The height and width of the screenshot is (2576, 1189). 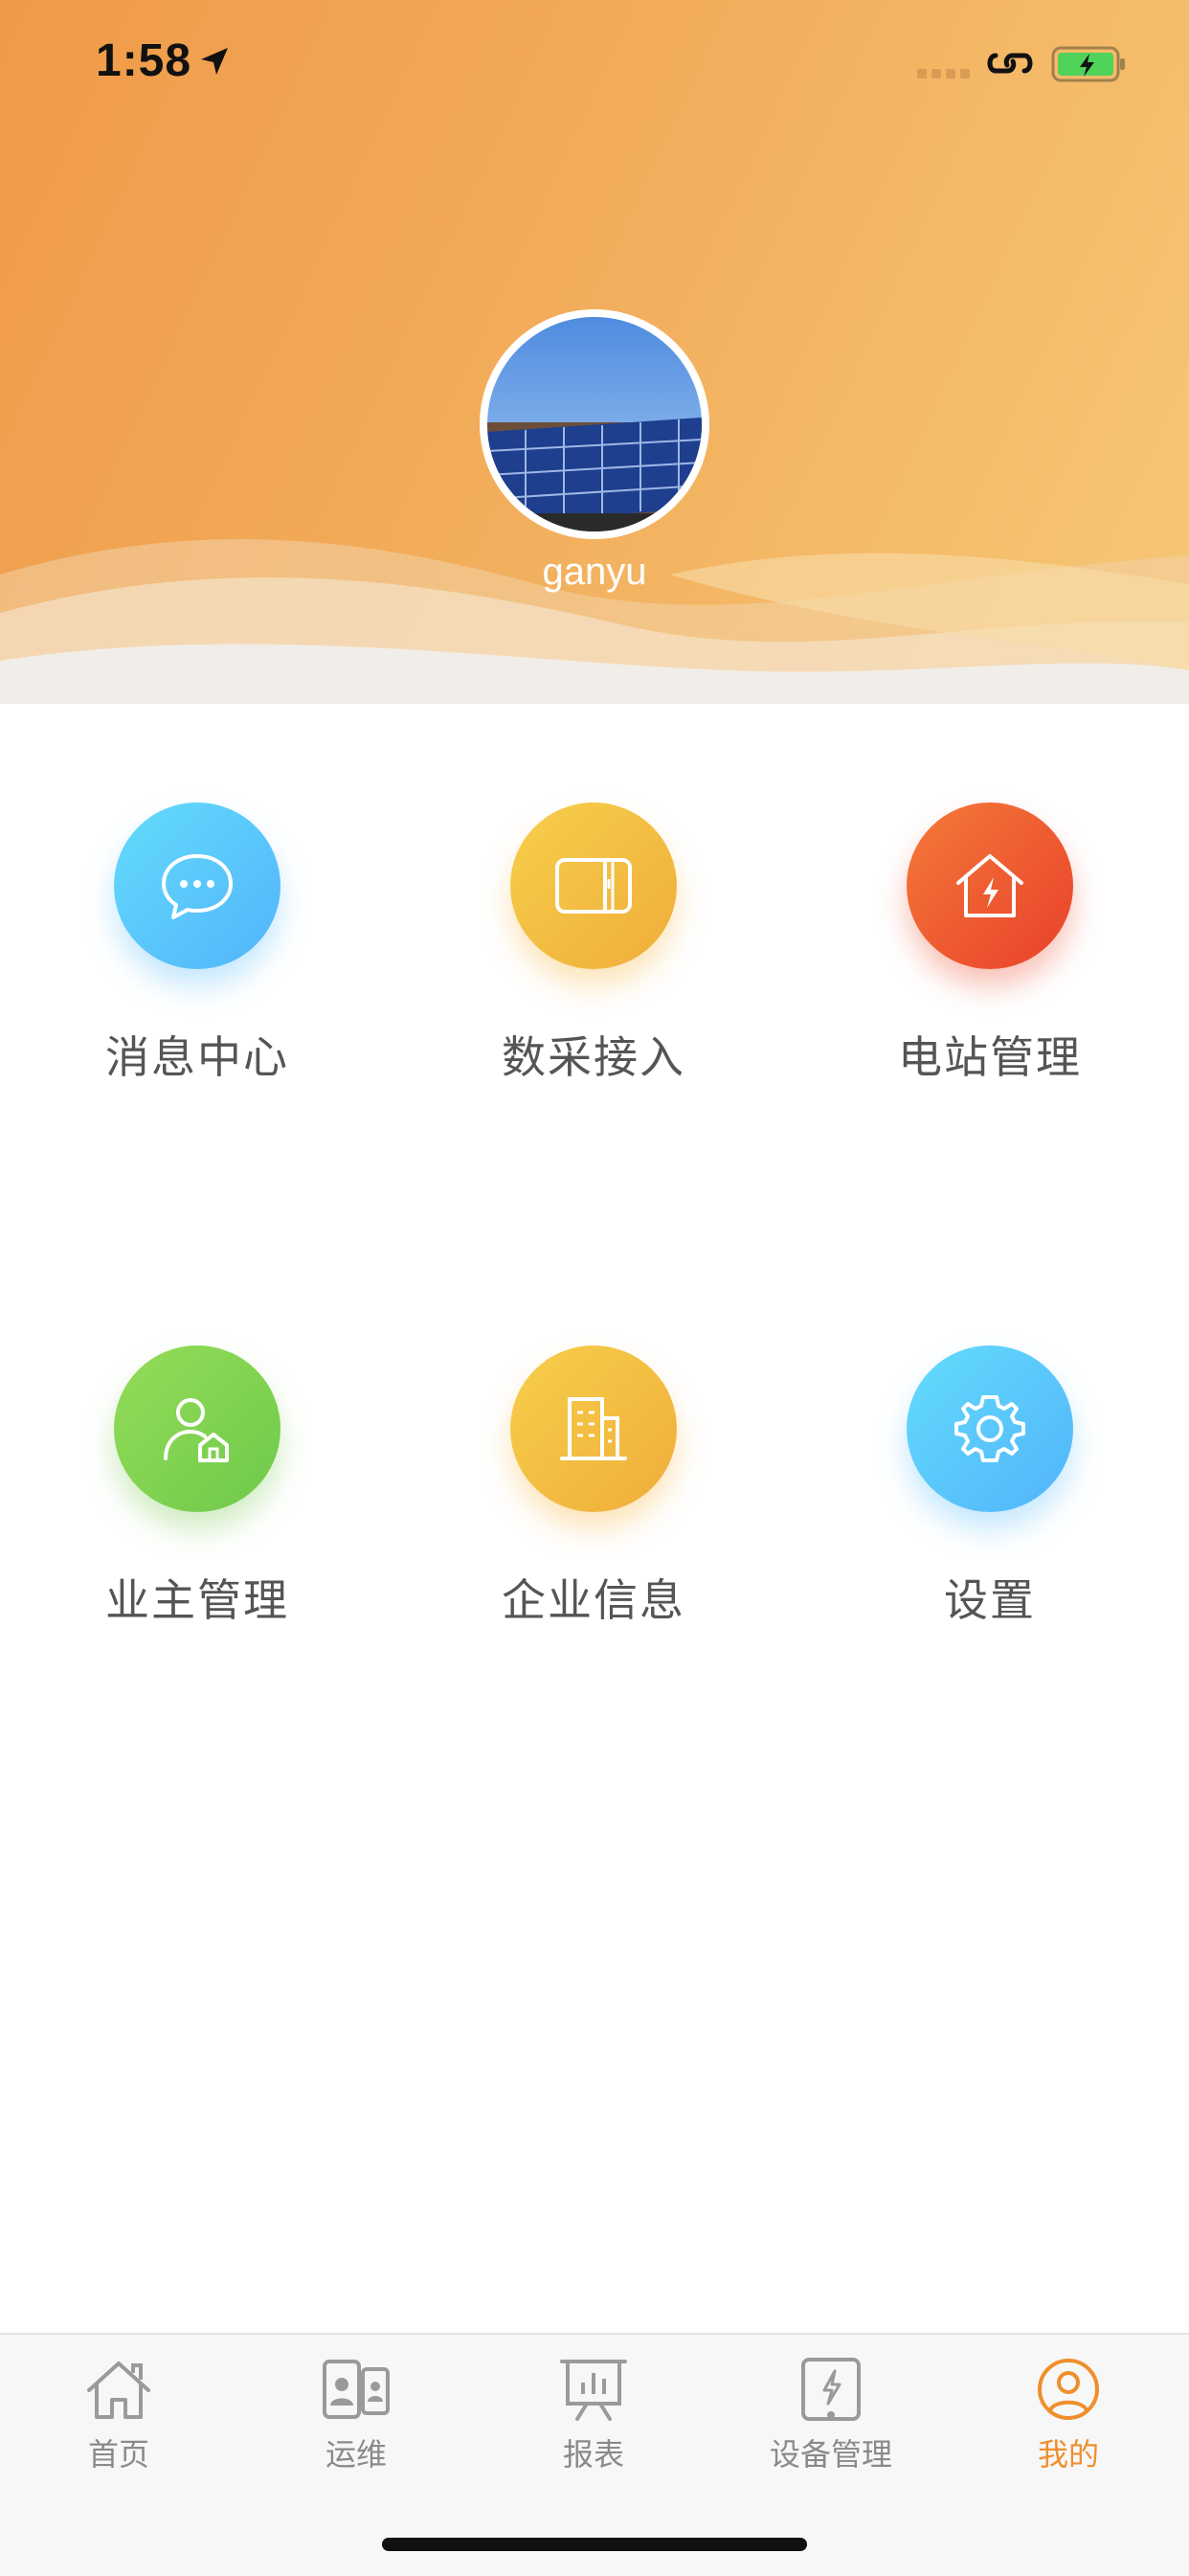 What do you see at coordinates (197, 886) in the screenshot?
I see `chat-bubble-icon` at bounding box center [197, 886].